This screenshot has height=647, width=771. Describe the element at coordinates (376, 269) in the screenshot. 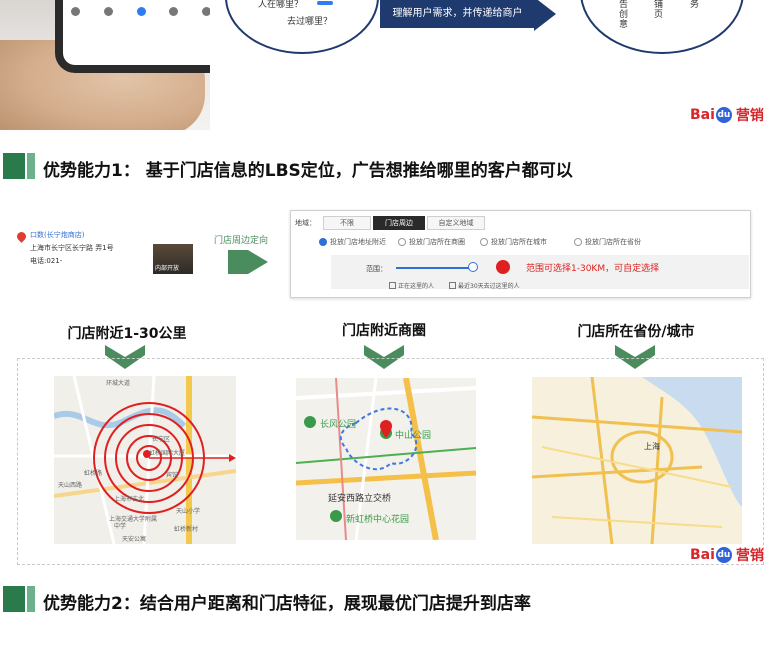

I see `range-label: 范围：` at that location.